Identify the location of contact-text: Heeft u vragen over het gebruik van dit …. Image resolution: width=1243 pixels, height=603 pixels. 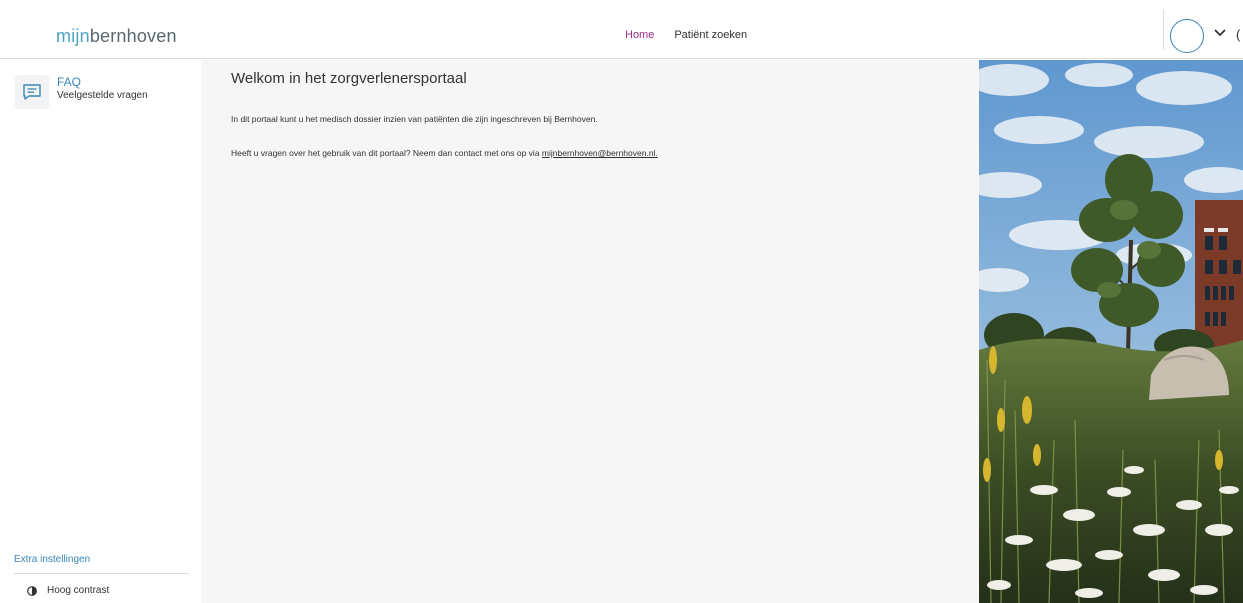
(444, 153).